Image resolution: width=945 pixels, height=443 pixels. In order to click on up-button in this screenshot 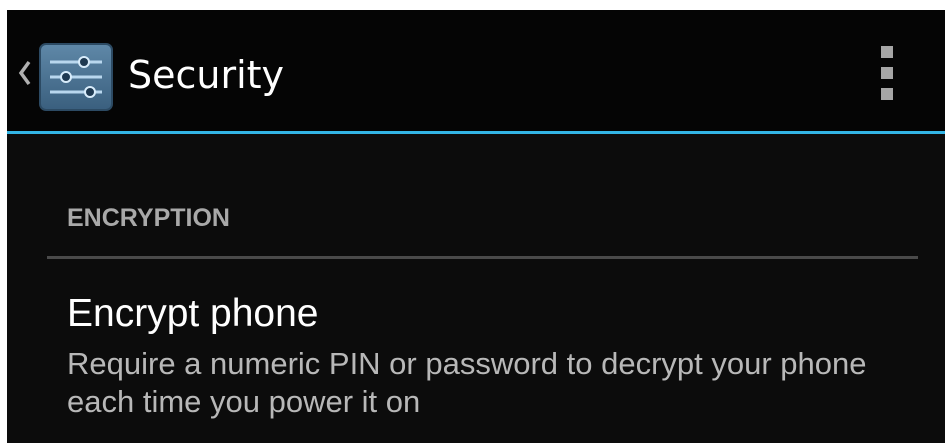, I will do `click(67, 70)`.